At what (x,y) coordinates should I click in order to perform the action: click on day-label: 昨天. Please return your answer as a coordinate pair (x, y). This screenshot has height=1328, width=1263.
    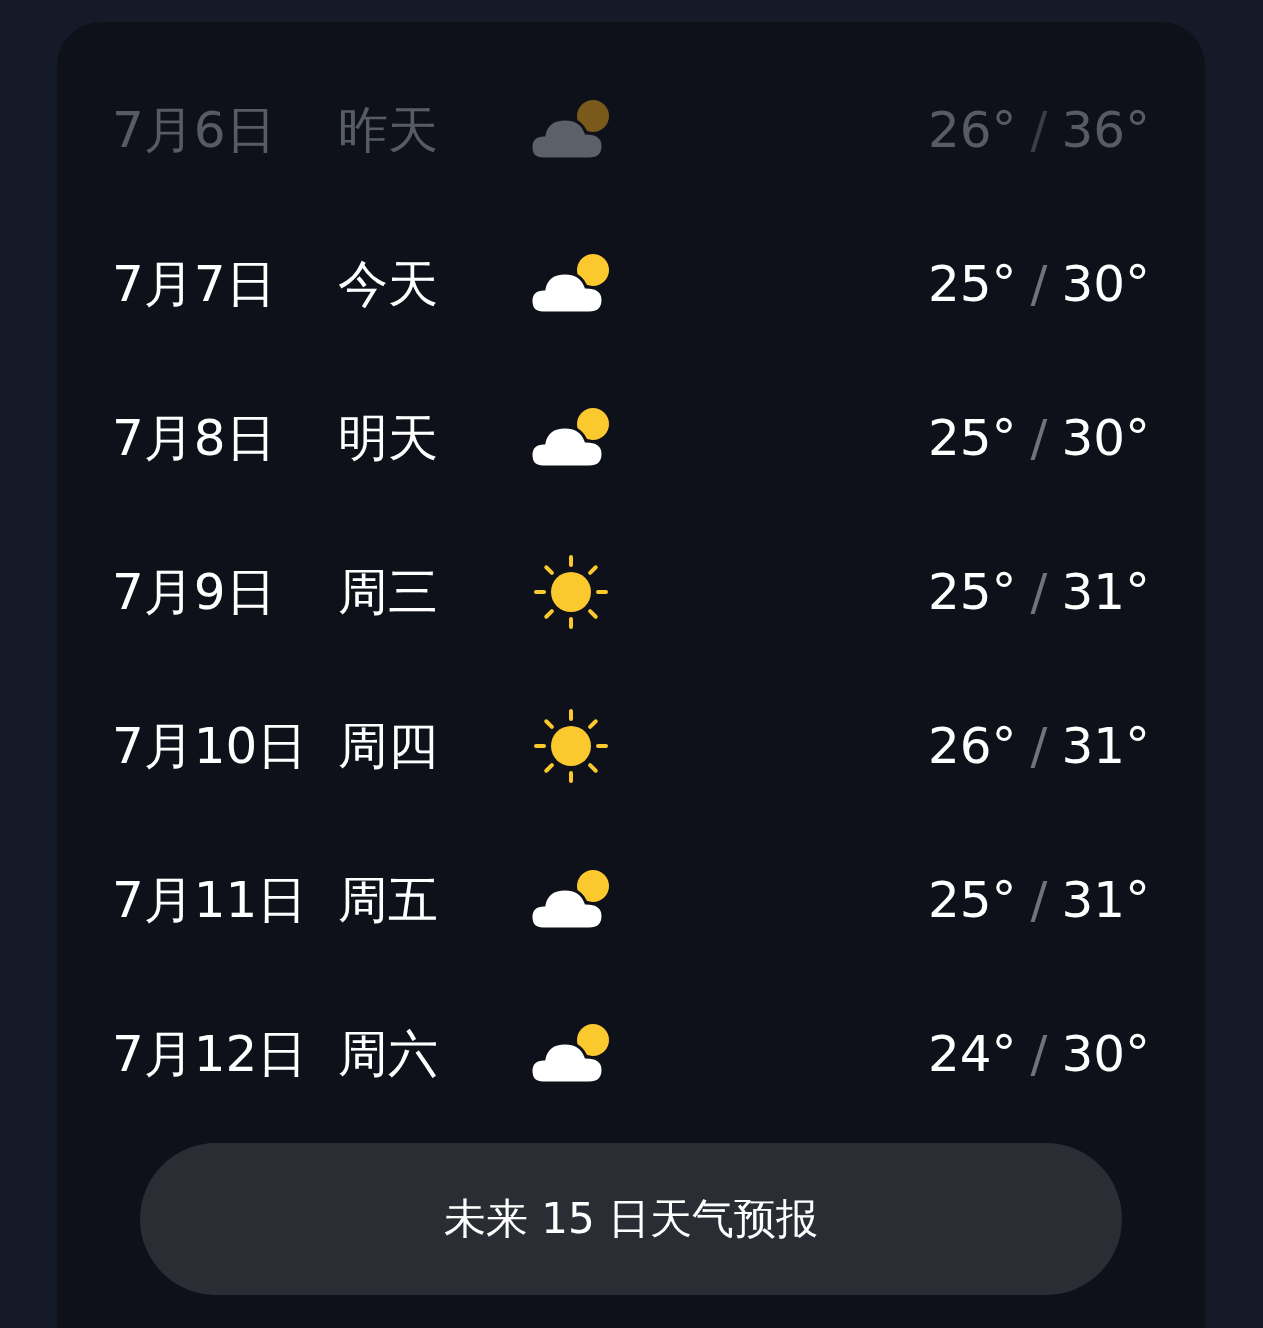
    Looking at the image, I should click on (388, 130).